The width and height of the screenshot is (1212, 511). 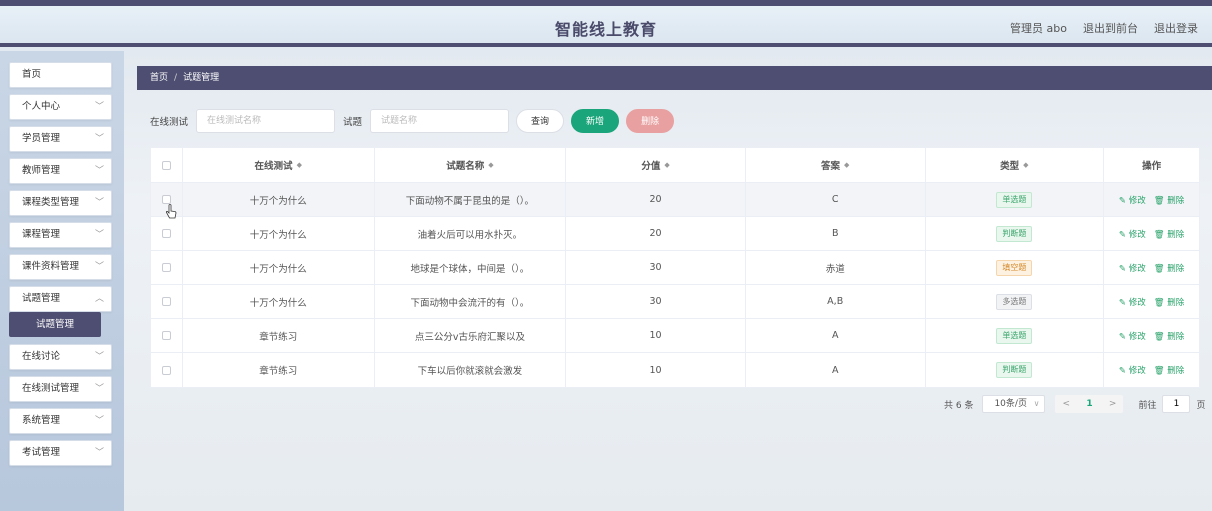 I want to click on breadcrumb-current: 试题管理, so click(x=201, y=78).